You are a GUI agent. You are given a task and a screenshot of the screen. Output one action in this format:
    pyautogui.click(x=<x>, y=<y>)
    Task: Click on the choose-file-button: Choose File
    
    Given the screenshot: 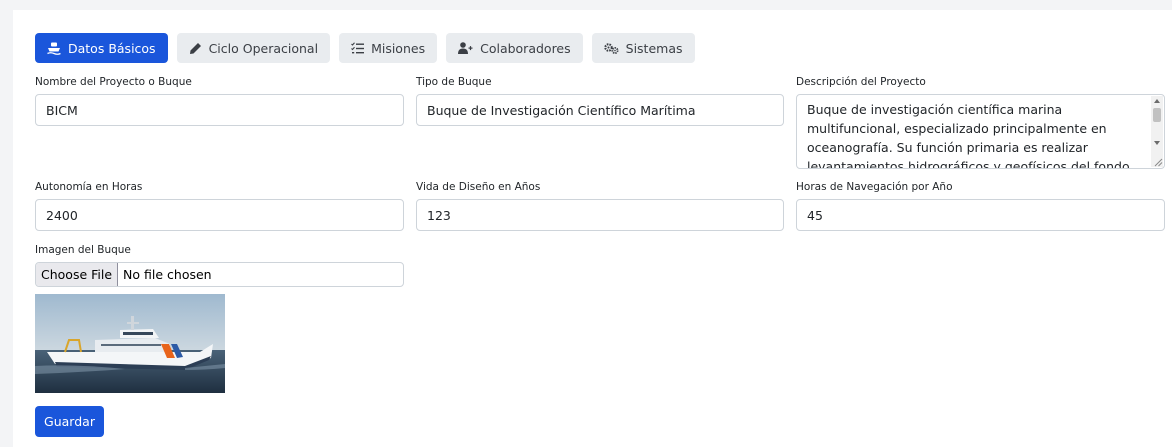 What is the action you would take?
    pyautogui.click(x=77, y=274)
    